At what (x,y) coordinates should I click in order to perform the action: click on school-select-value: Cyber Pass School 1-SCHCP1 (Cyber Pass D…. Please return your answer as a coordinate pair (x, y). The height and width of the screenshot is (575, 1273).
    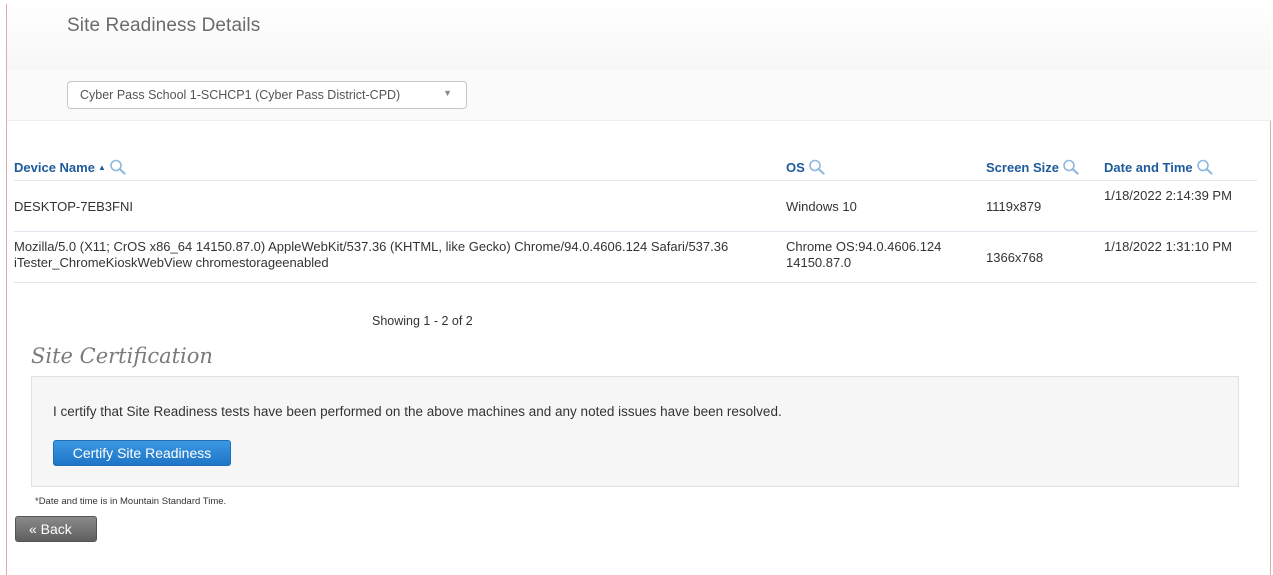
    Looking at the image, I should click on (240, 95).